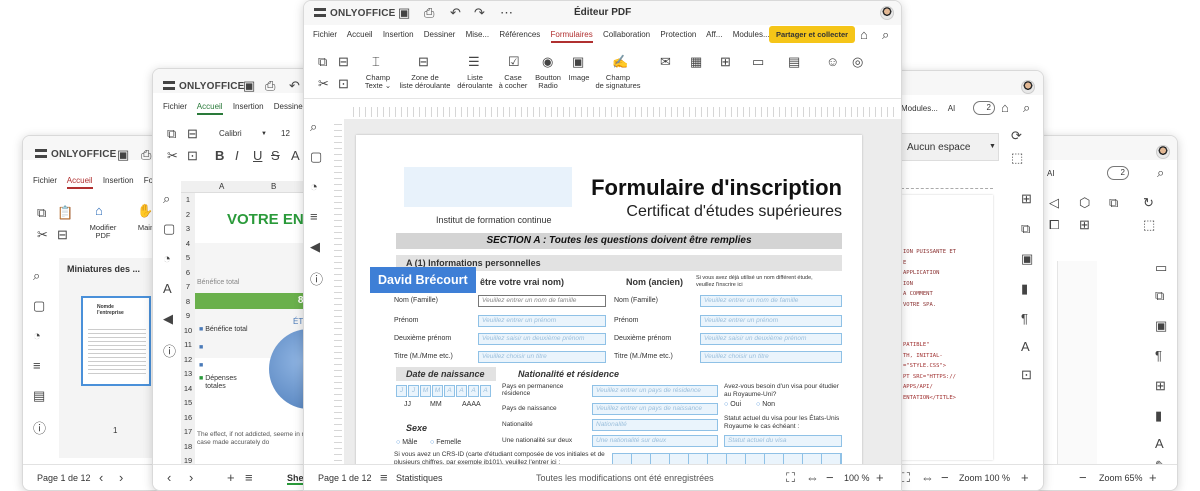 Image resolution: width=1200 pixels, height=491 pixels. Describe the element at coordinates (39, 396) in the screenshot. I see `thumbnails-icon: ▤` at that location.